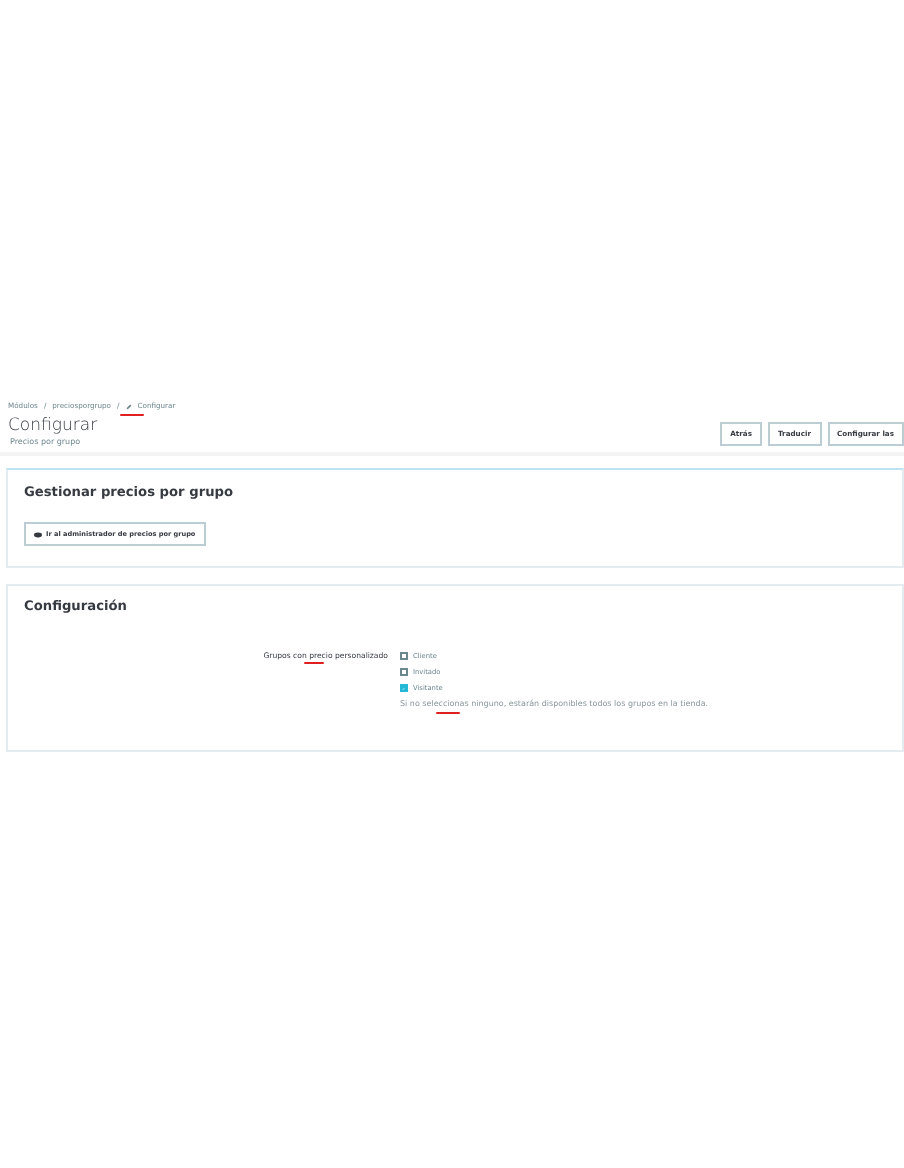 This screenshot has height=1168, width=904. Describe the element at coordinates (53, 426) in the screenshot. I see `page-title: Configurar` at that location.